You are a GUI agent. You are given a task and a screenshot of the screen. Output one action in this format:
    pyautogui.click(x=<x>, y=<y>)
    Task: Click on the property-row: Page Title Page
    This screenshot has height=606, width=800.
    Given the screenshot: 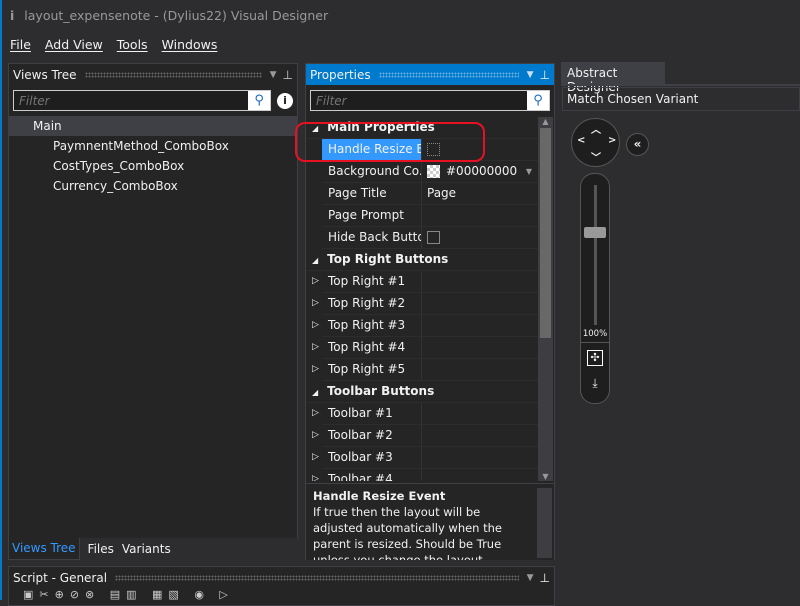 What is the action you would take?
    pyautogui.click(x=430, y=194)
    